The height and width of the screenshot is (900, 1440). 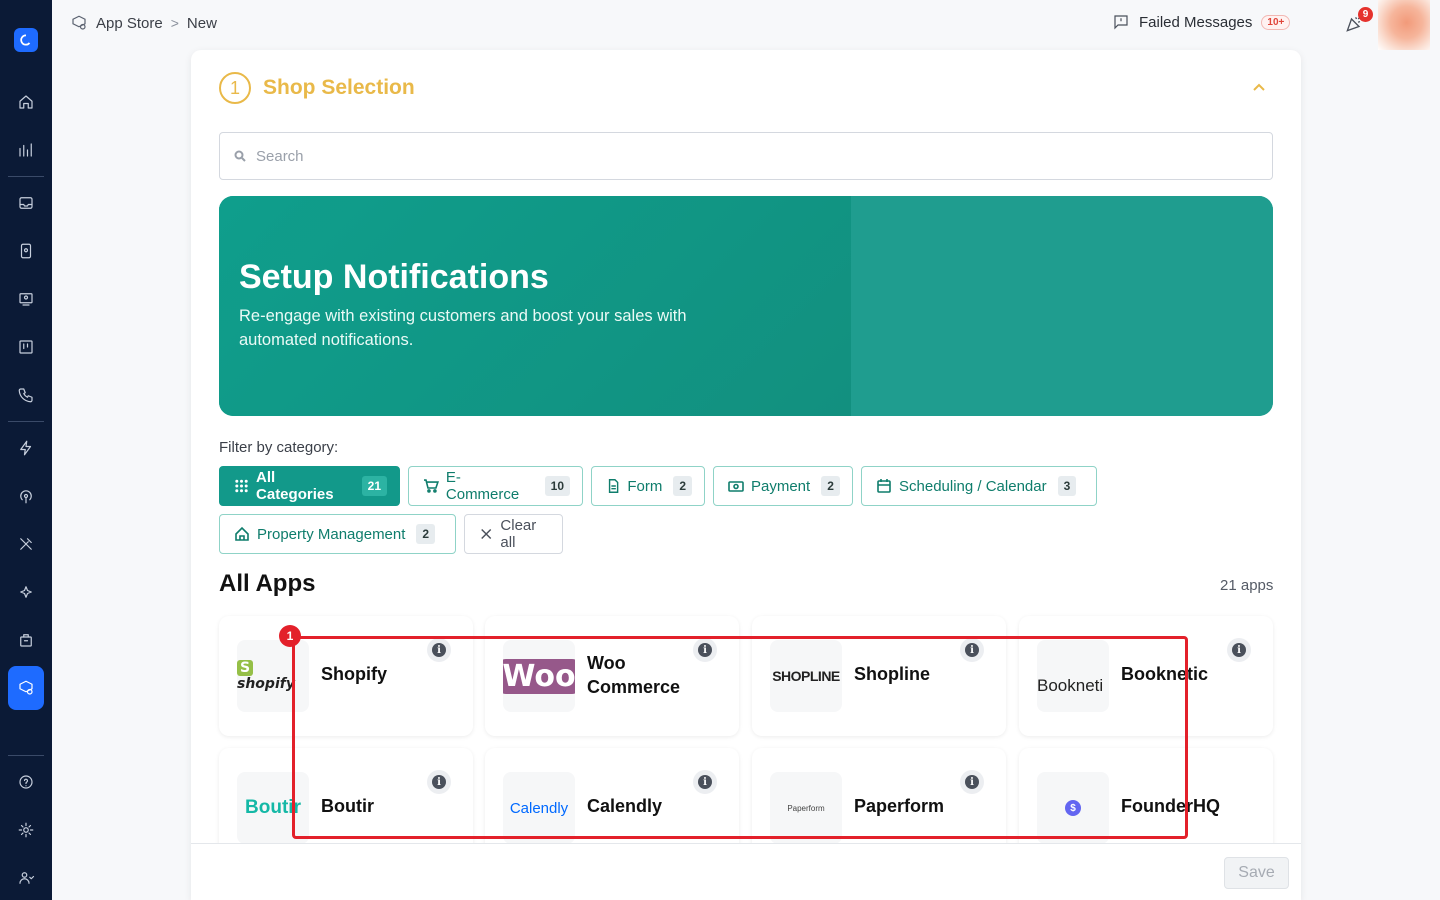 What do you see at coordinates (26, 878) in the screenshot?
I see `team-icon` at bounding box center [26, 878].